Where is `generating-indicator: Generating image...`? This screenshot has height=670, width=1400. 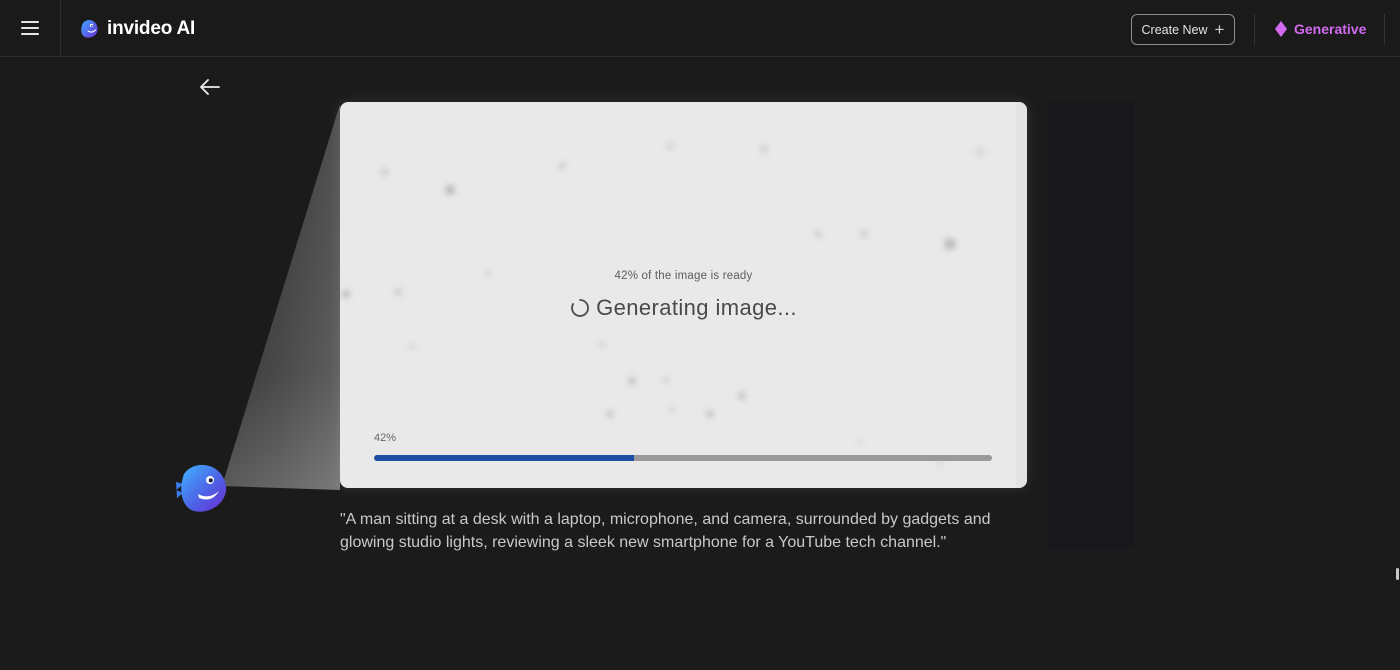 generating-indicator: Generating image... is located at coordinates (683, 308).